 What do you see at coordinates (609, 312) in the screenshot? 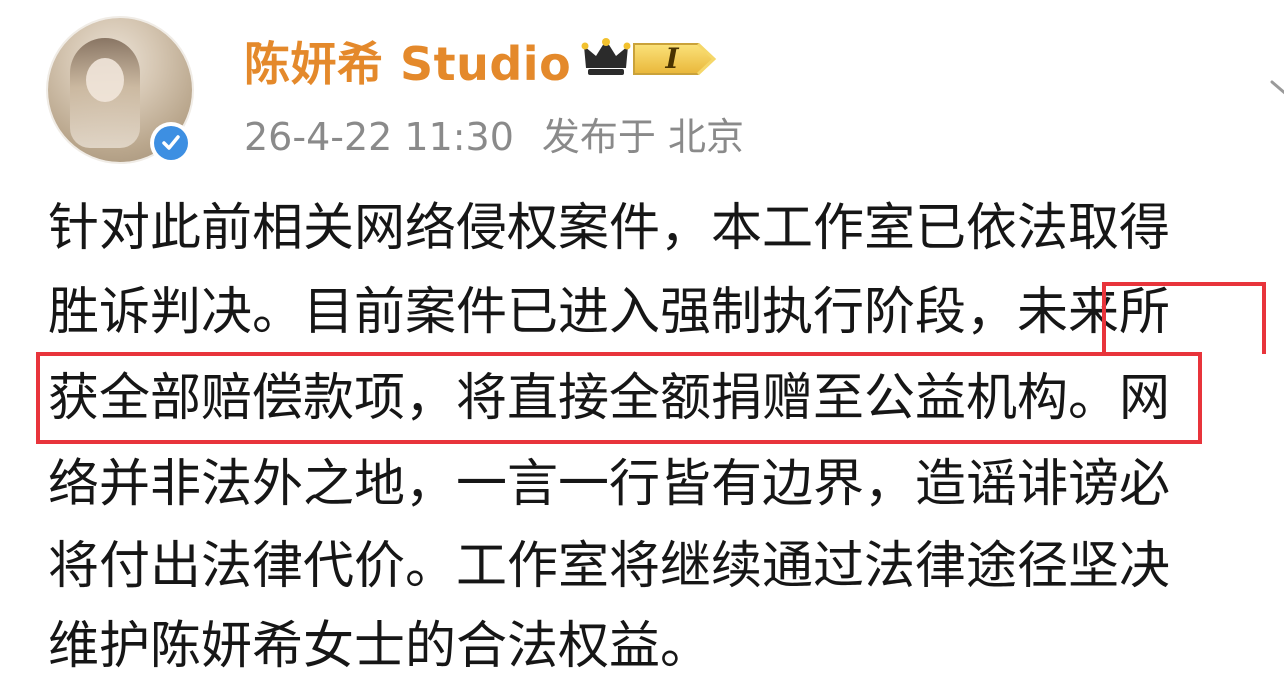
I see `post-body-line: 胜诉判决。目前案件已进入强制执行阶段，未来所` at bounding box center [609, 312].